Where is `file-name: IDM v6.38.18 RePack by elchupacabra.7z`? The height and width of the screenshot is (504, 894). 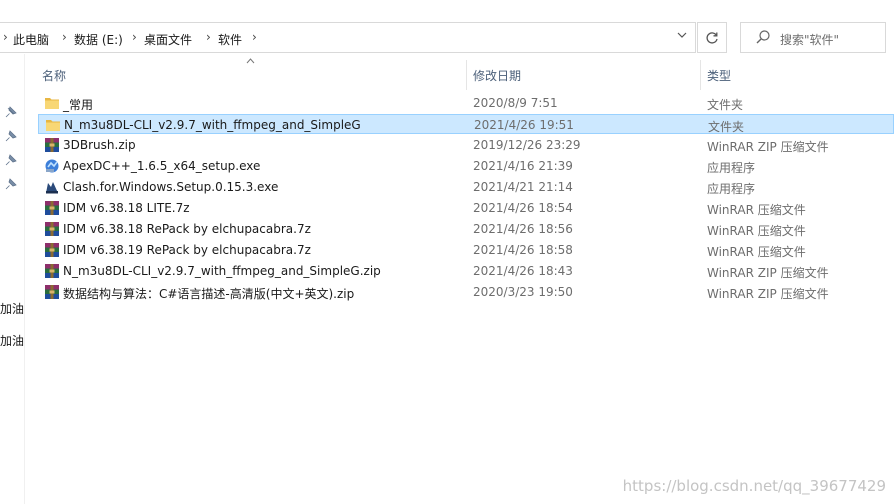 file-name: IDM v6.38.18 RePack by elchupacabra.7z is located at coordinates (187, 229).